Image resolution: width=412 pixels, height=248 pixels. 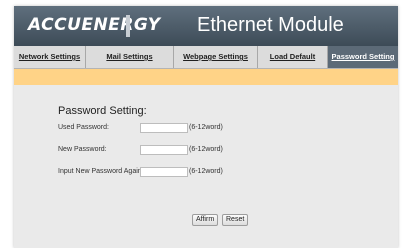 I want to click on section-title: Password Setting:, so click(x=102, y=111).